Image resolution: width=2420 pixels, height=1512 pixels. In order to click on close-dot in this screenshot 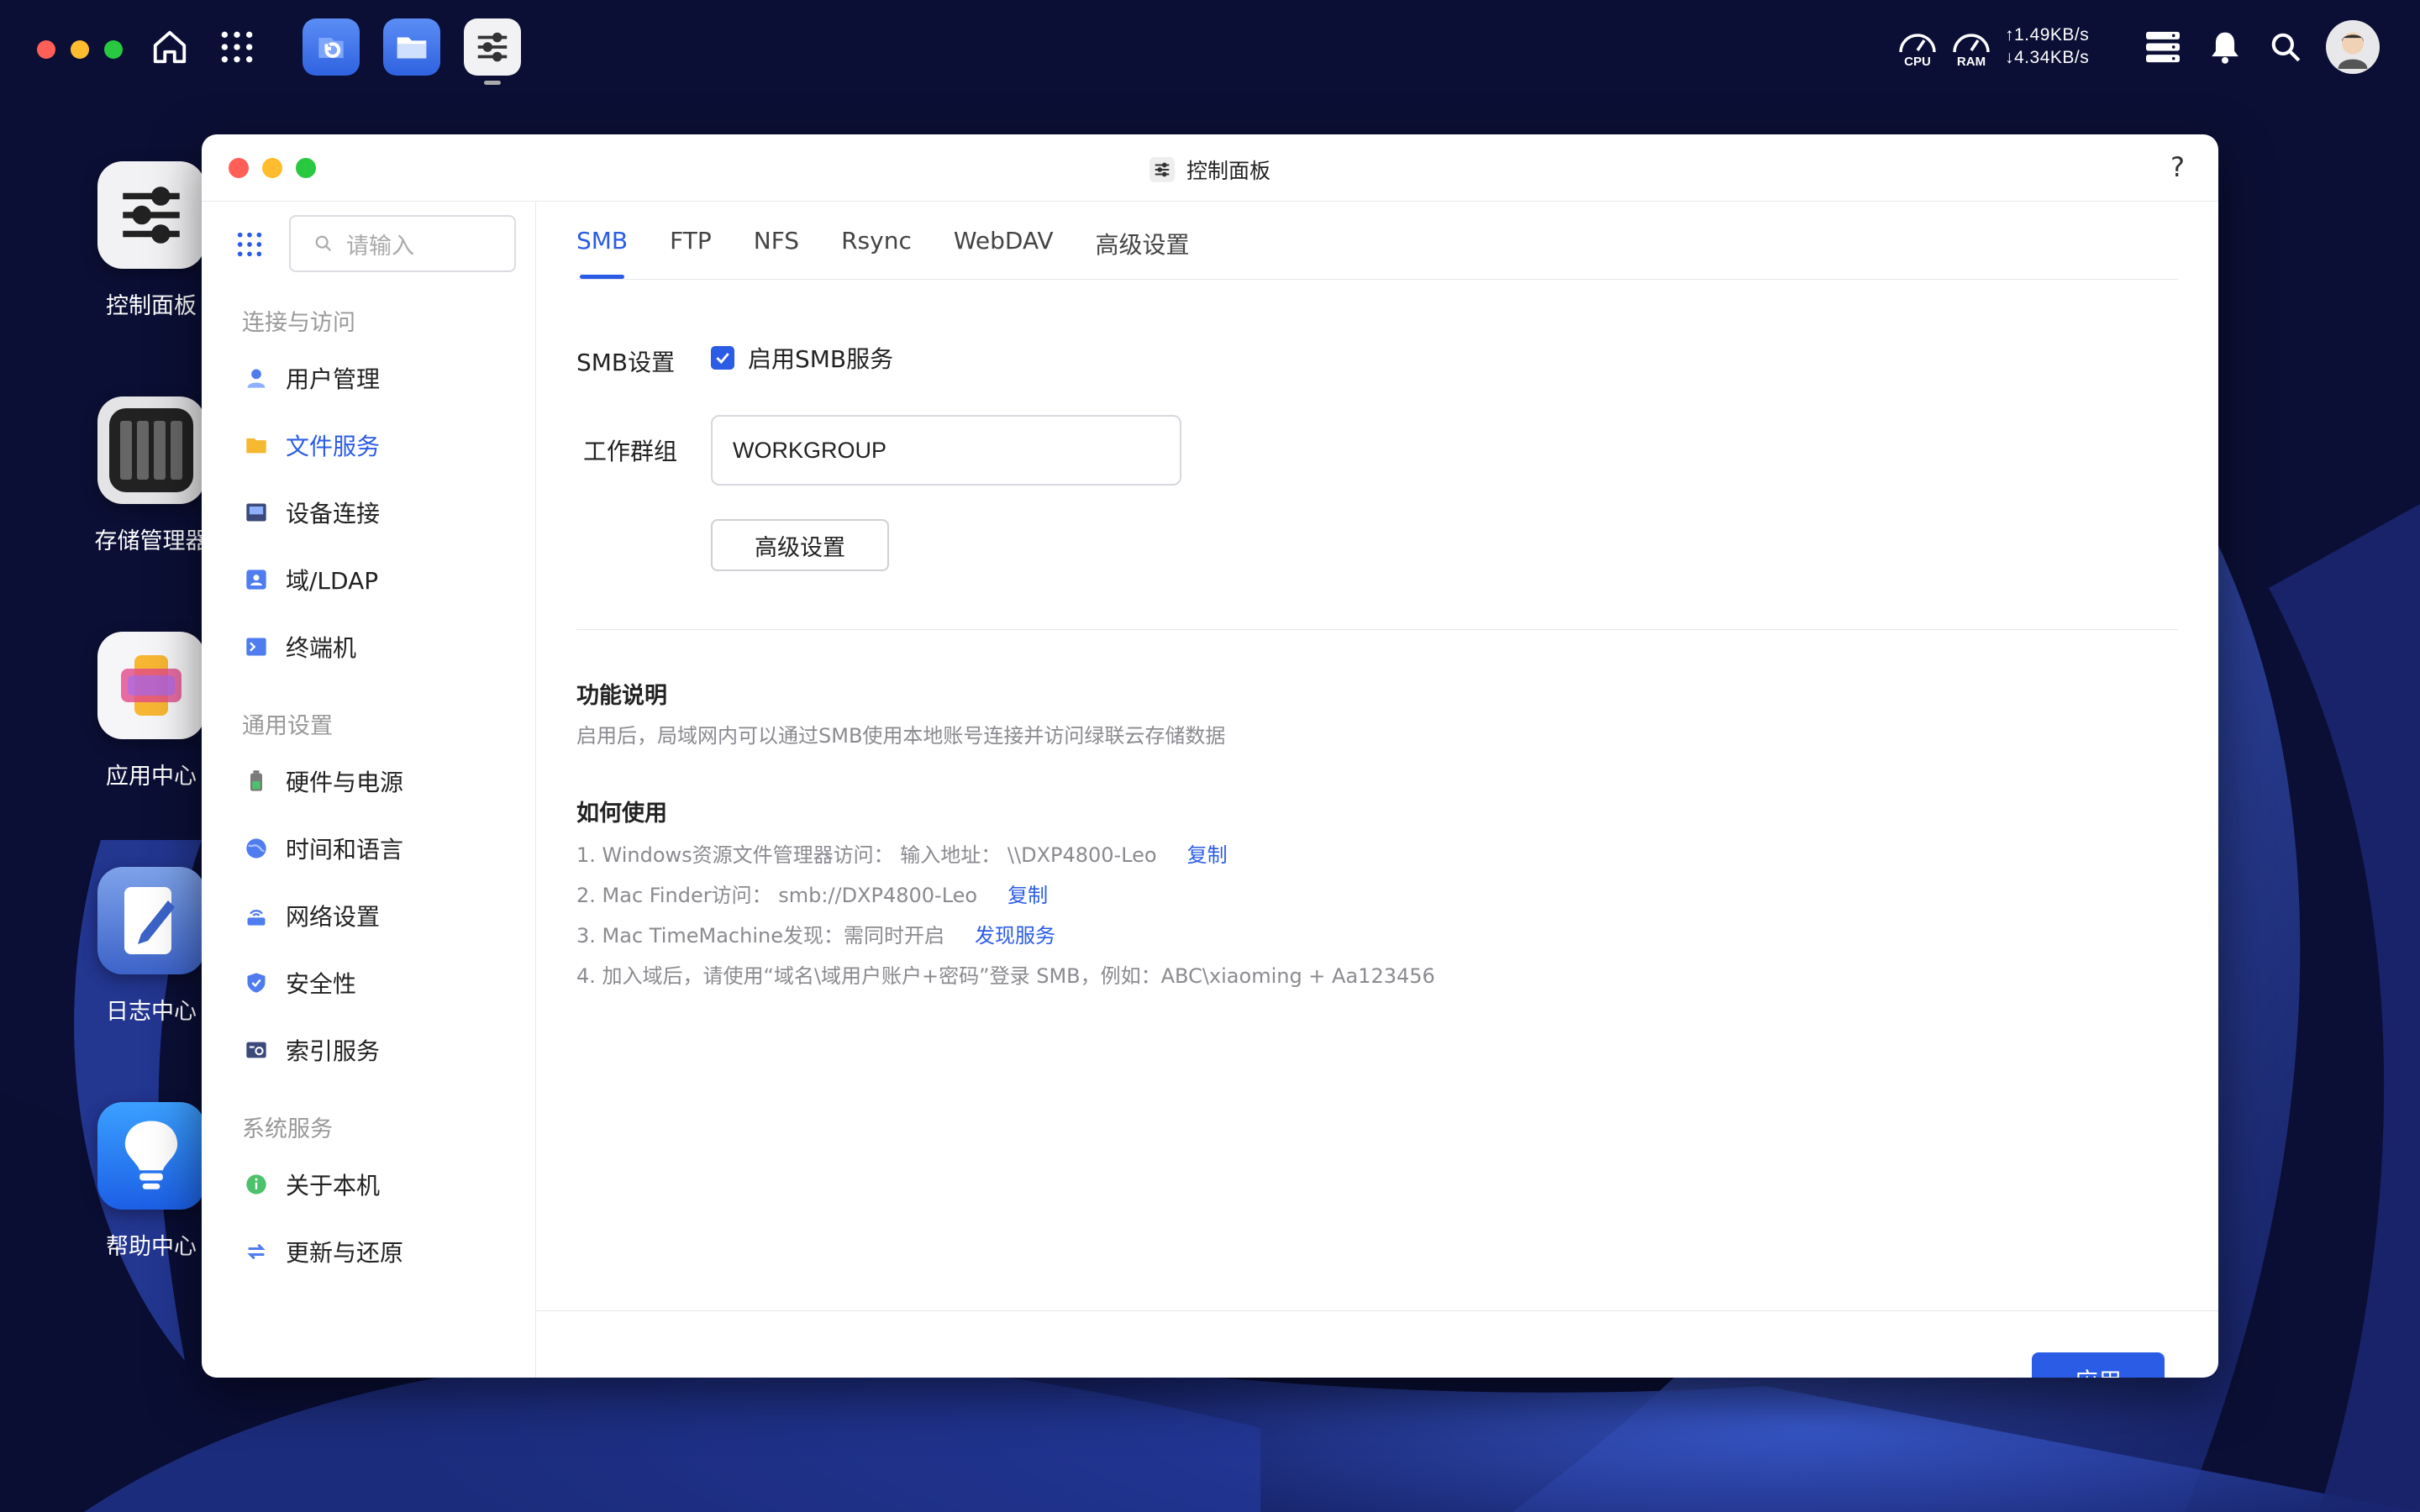, I will do `click(46, 49)`.